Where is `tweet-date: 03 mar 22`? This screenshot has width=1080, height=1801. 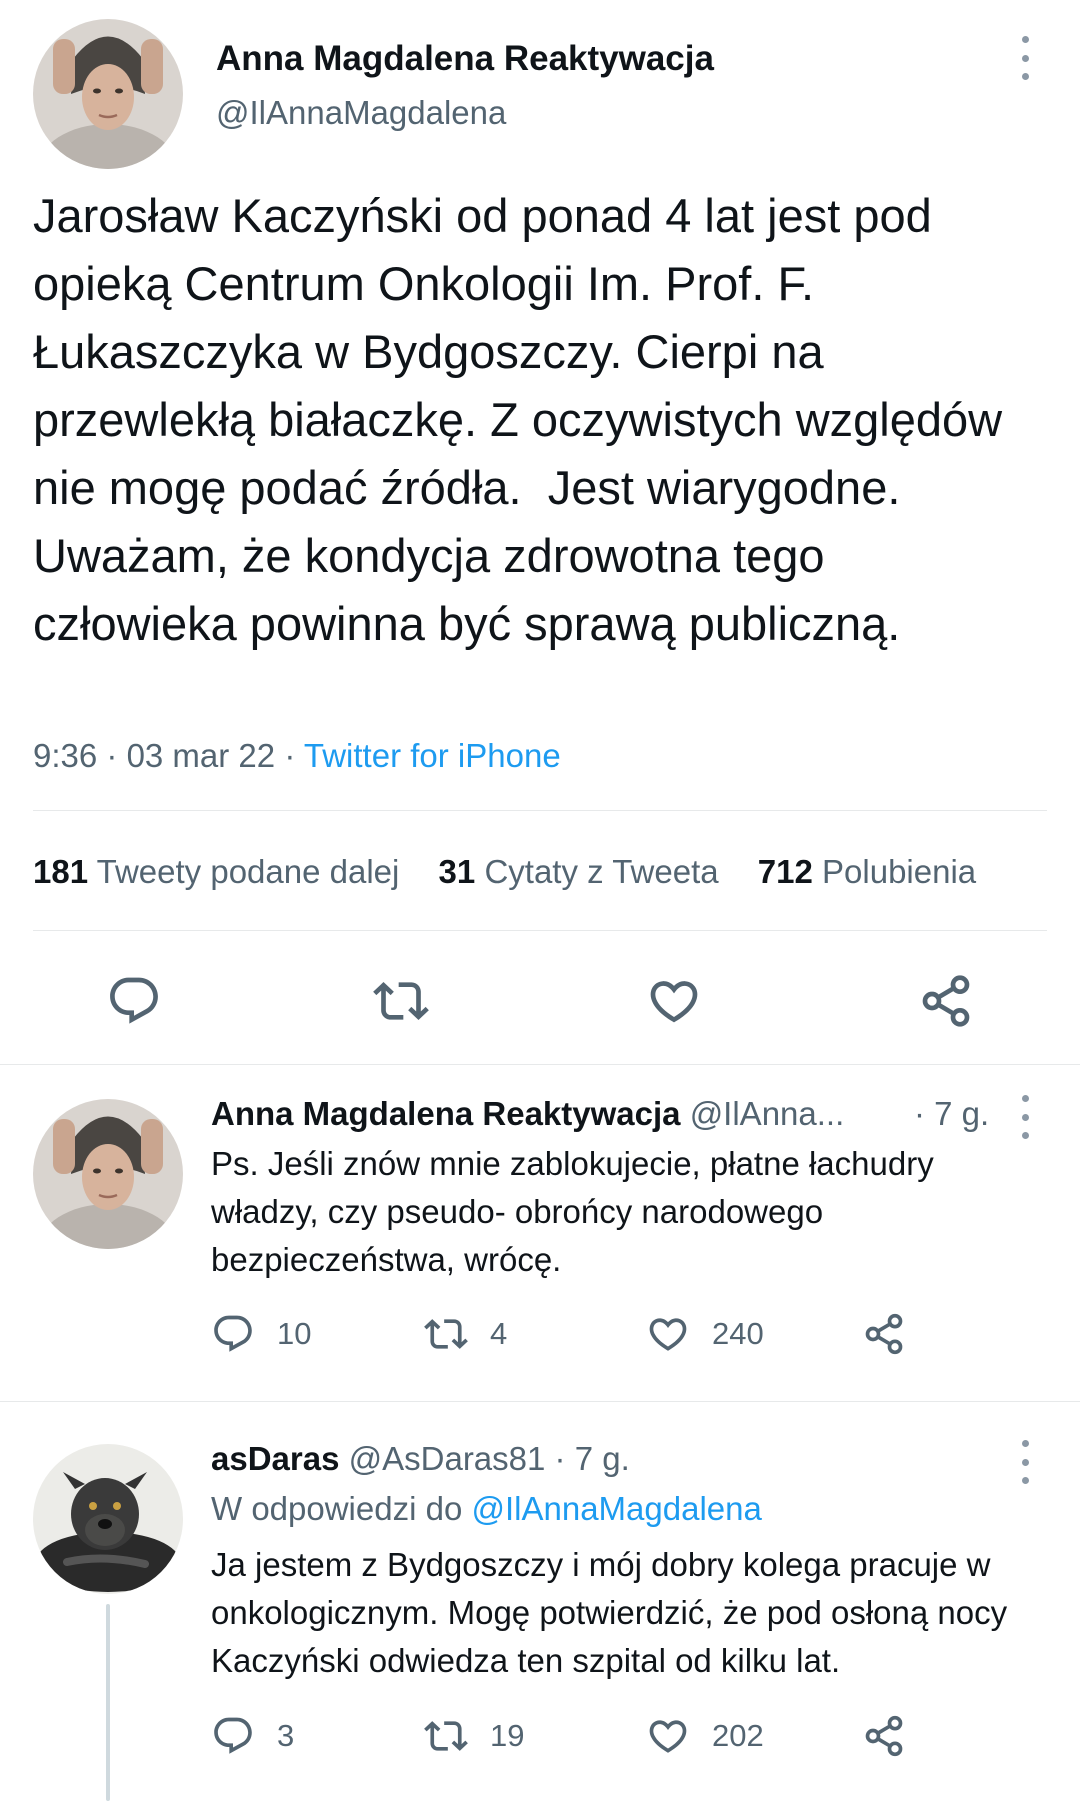 tweet-date: 03 mar 22 is located at coordinates (201, 755).